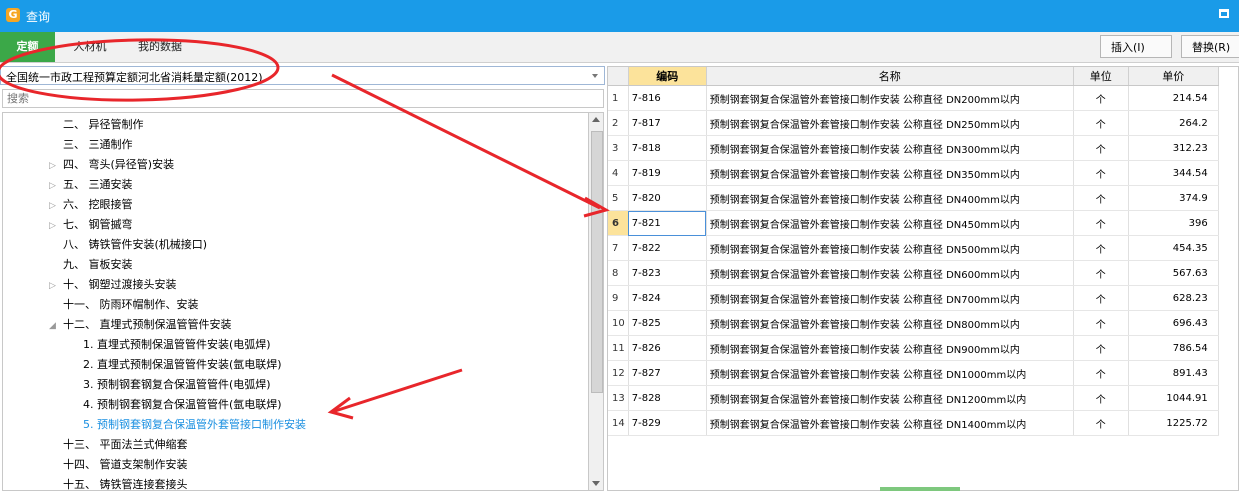 This screenshot has height=491, width=1239. What do you see at coordinates (1224, 13) in the screenshot?
I see `maximize-icon` at bounding box center [1224, 13].